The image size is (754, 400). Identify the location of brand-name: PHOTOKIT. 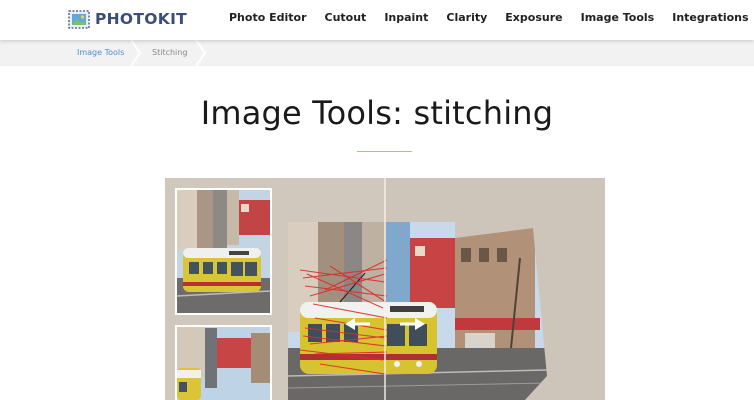
(141, 19).